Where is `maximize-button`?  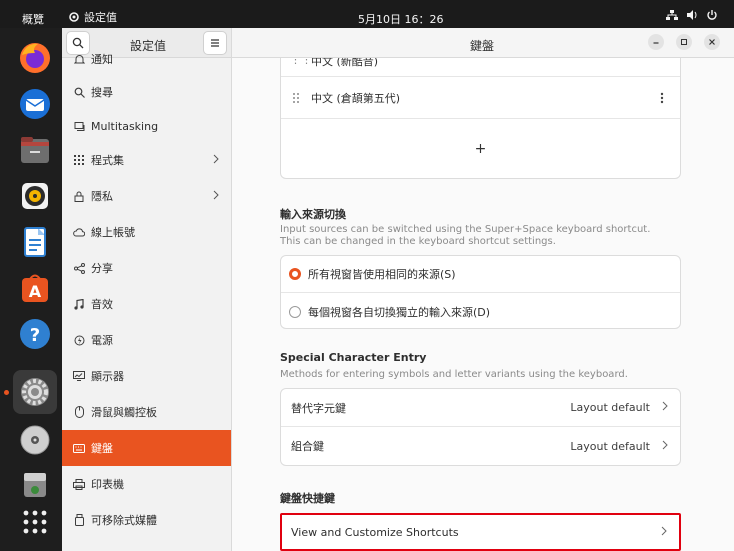
maximize-button is located at coordinates (684, 42).